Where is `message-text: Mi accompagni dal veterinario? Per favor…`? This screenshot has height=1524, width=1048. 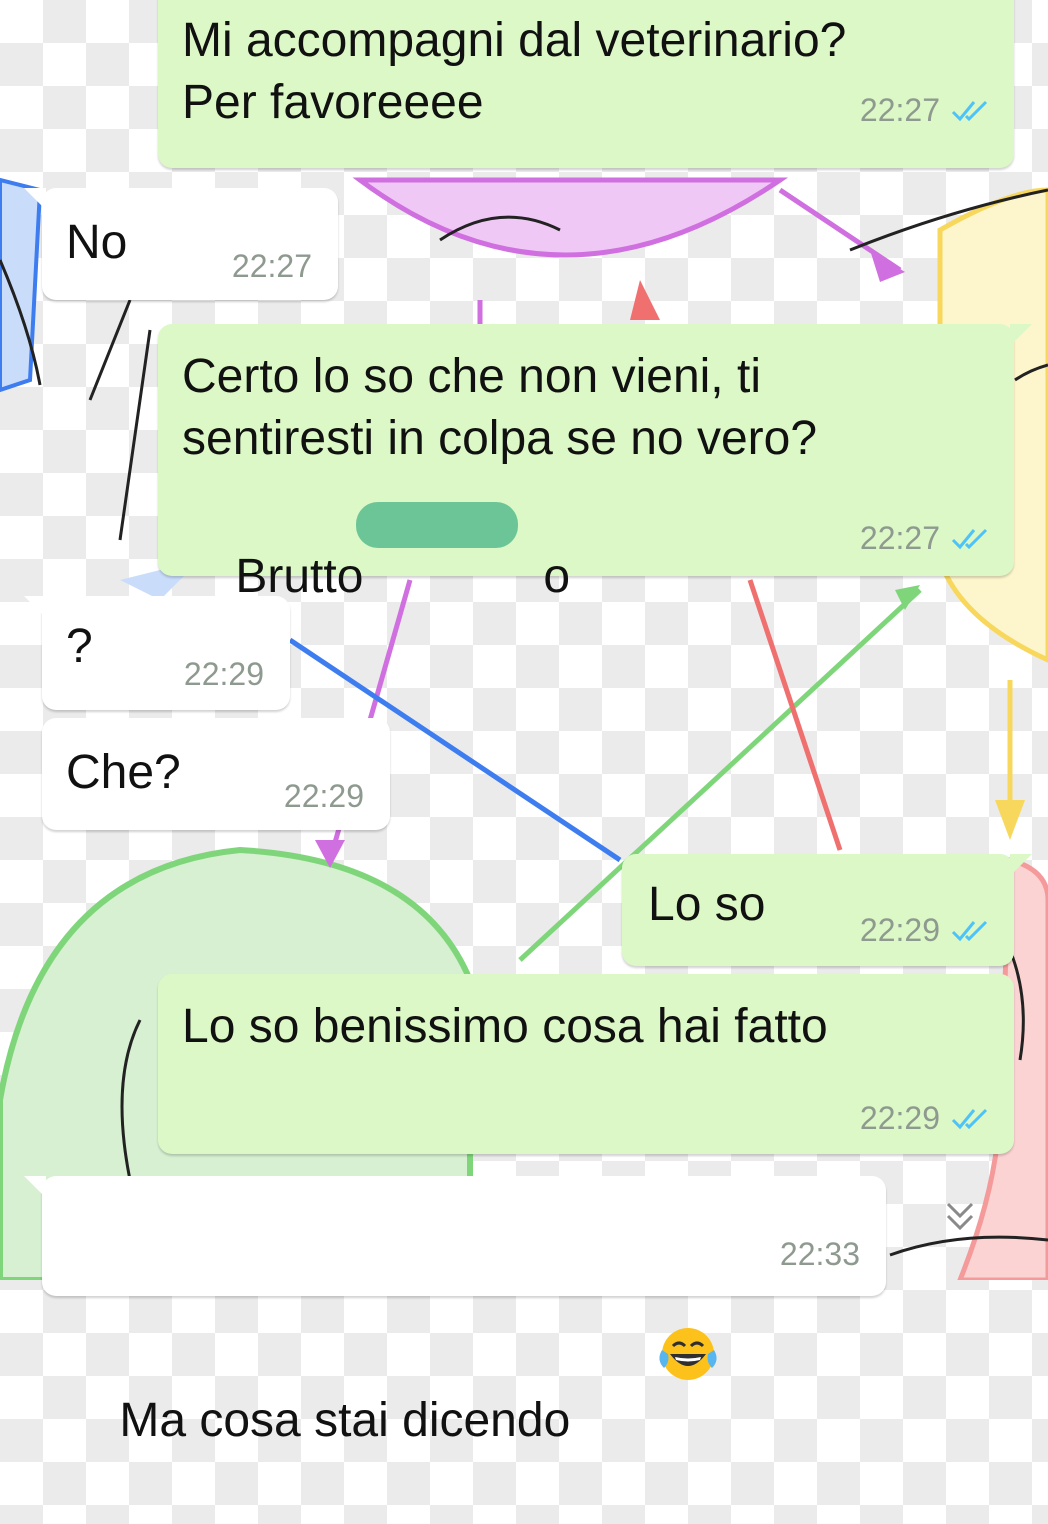 message-text: Mi accompagni dal veterinario? Per favor… is located at coordinates (514, 71).